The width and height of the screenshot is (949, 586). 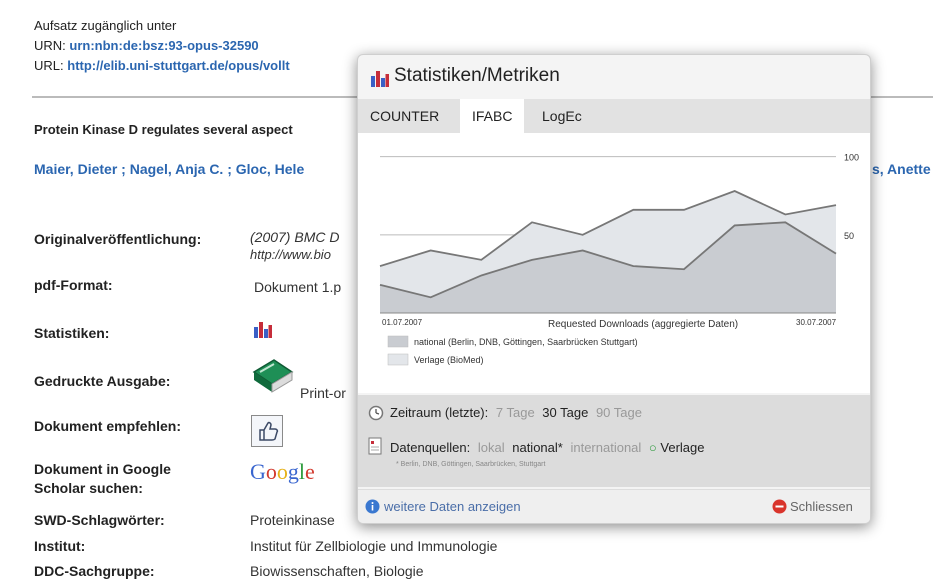 I want to click on zeitraum-7-tage: 7 Tage, so click(x=515, y=412).